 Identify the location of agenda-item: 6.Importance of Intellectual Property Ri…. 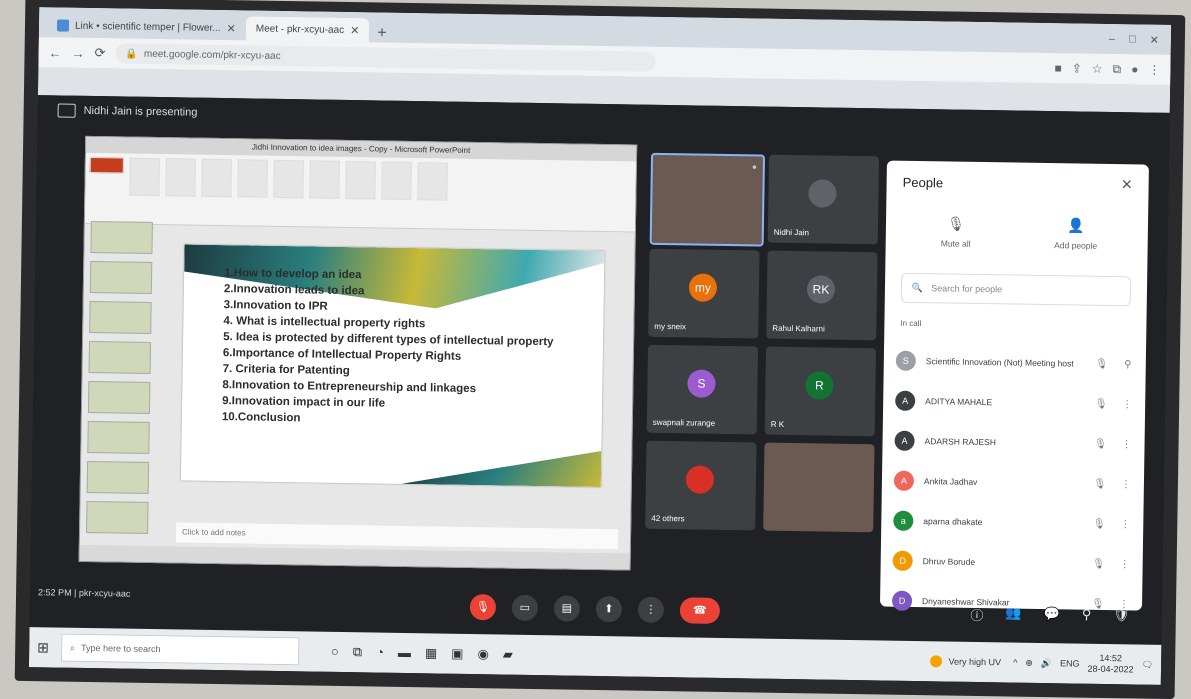
(342, 355).